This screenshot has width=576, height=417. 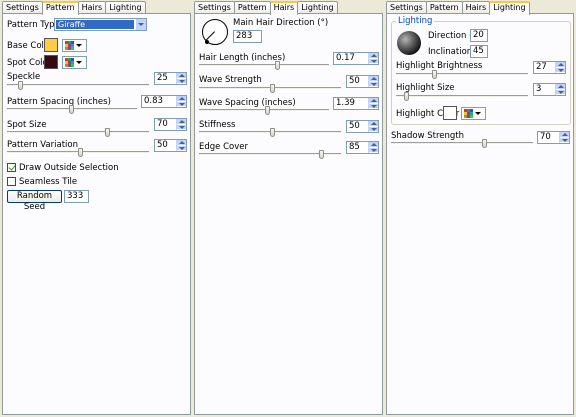 I want to click on wave-spacing-value: 1.39, so click(x=351, y=103).